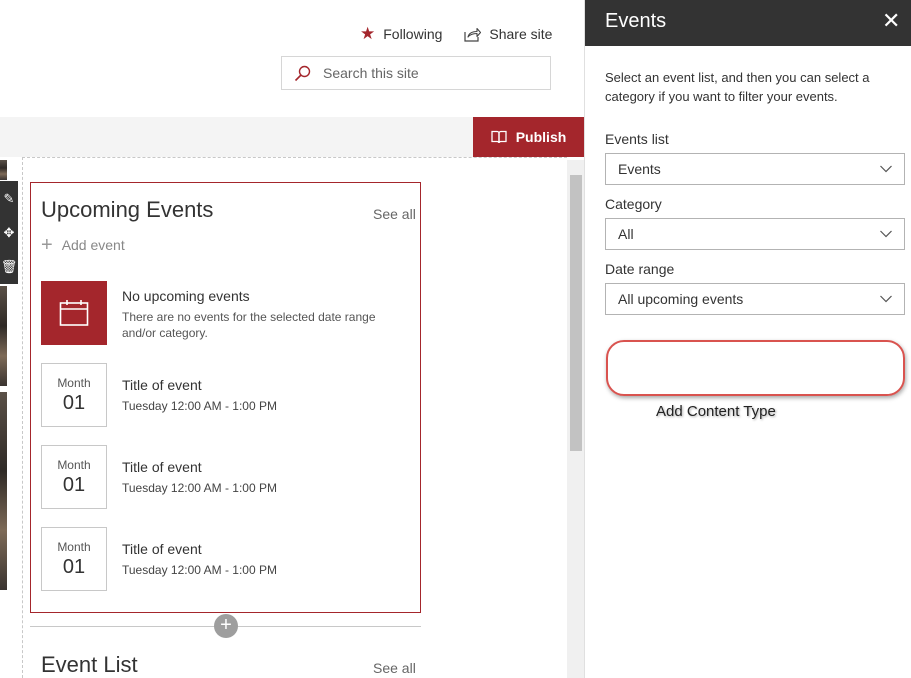 The width and height of the screenshot is (911, 678). I want to click on events-list-value: Events, so click(639, 169).